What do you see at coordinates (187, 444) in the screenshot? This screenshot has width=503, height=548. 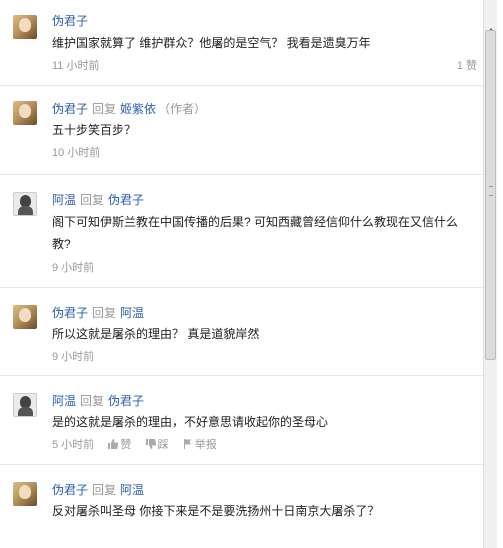 I see `flag-icon` at bounding box center [187, 444].